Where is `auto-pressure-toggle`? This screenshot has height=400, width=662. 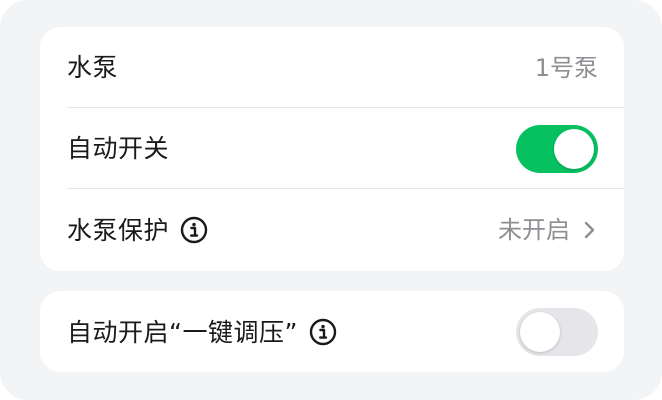
auto-pressure-toggle is located at coordinates (557, 332).